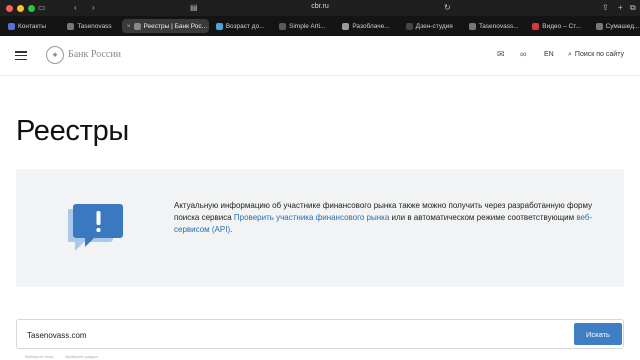  I want to click on registry-search-field: Искать, so click(320, 334).